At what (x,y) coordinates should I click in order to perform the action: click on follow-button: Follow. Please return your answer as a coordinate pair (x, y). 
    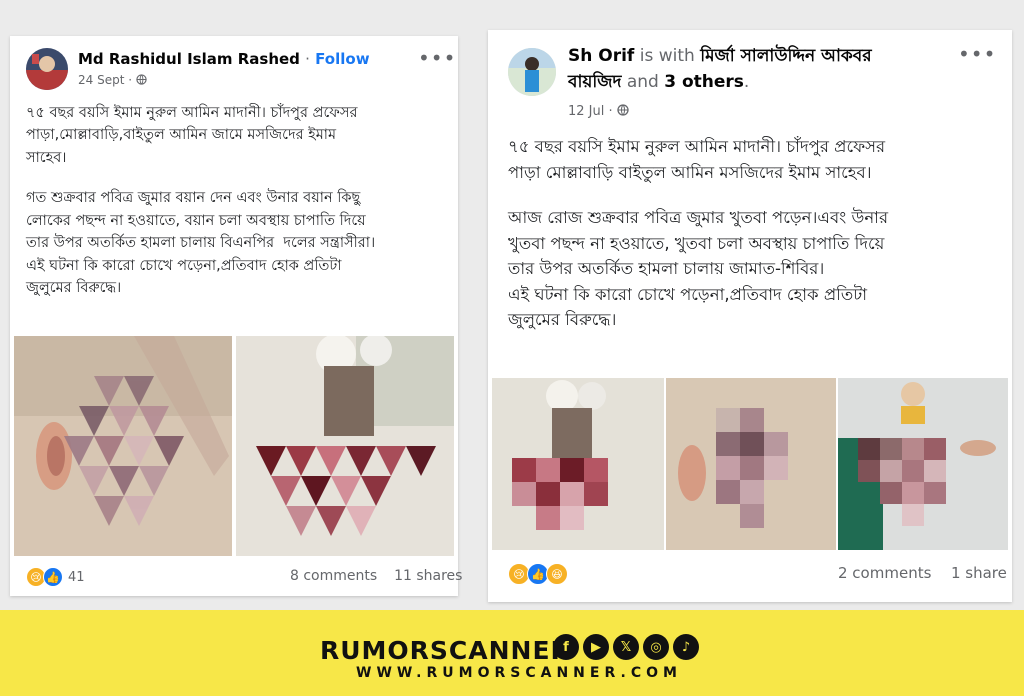
    Looking at the image, I should click on (342, 59).